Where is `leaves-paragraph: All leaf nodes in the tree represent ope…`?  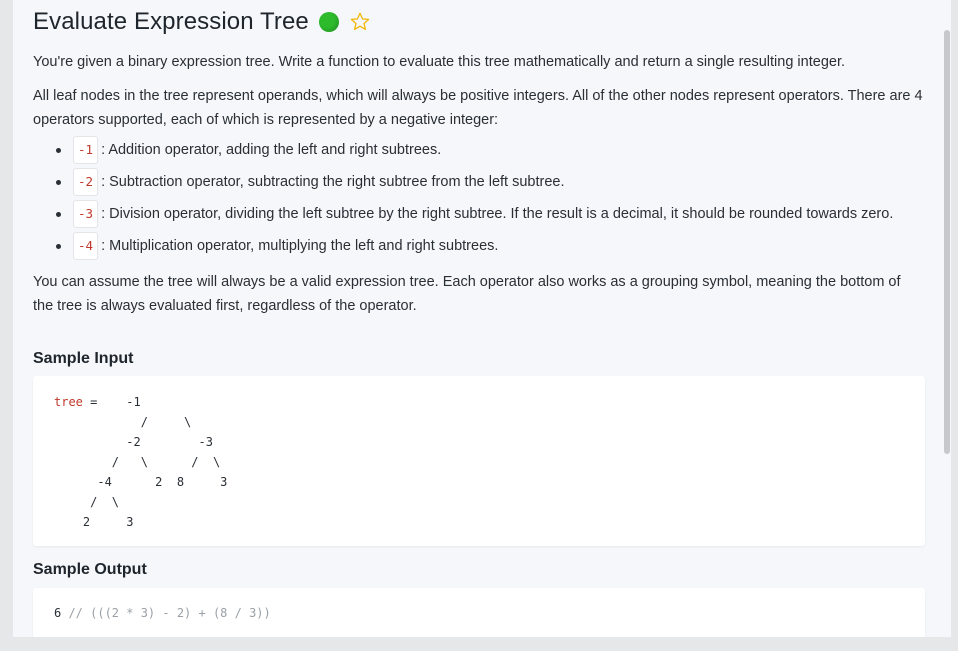
leaves-paragraph: All leaf nodes in the tree represent ope… is located at coordinates (478, 108).